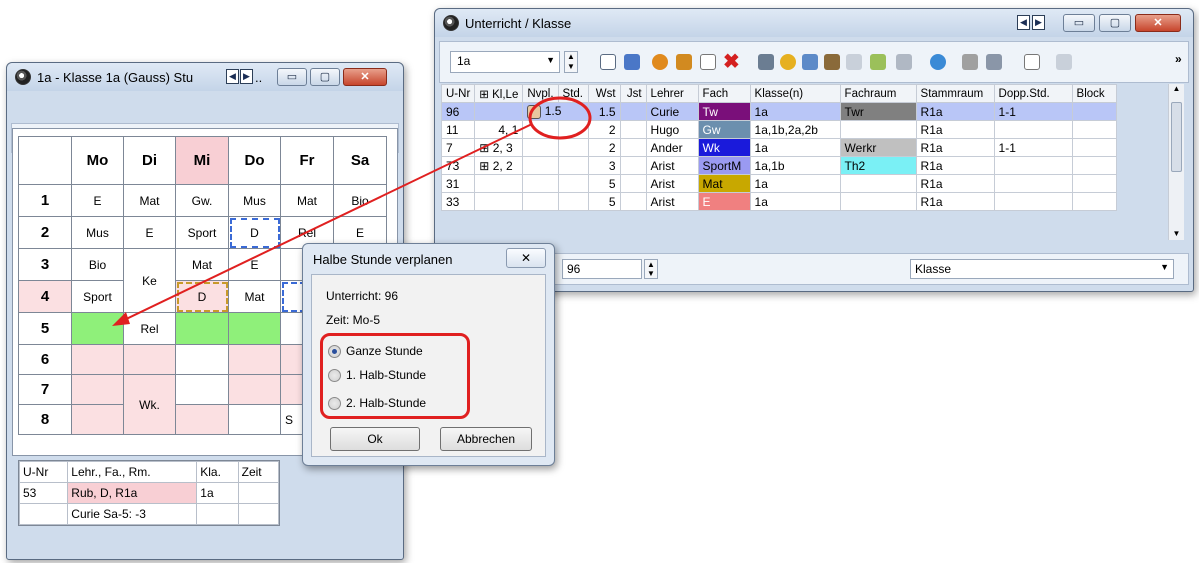  What do you see at coordinates (878, 62) in the screenshot?
I see `palette-icon` at bounding box center [878, 62].